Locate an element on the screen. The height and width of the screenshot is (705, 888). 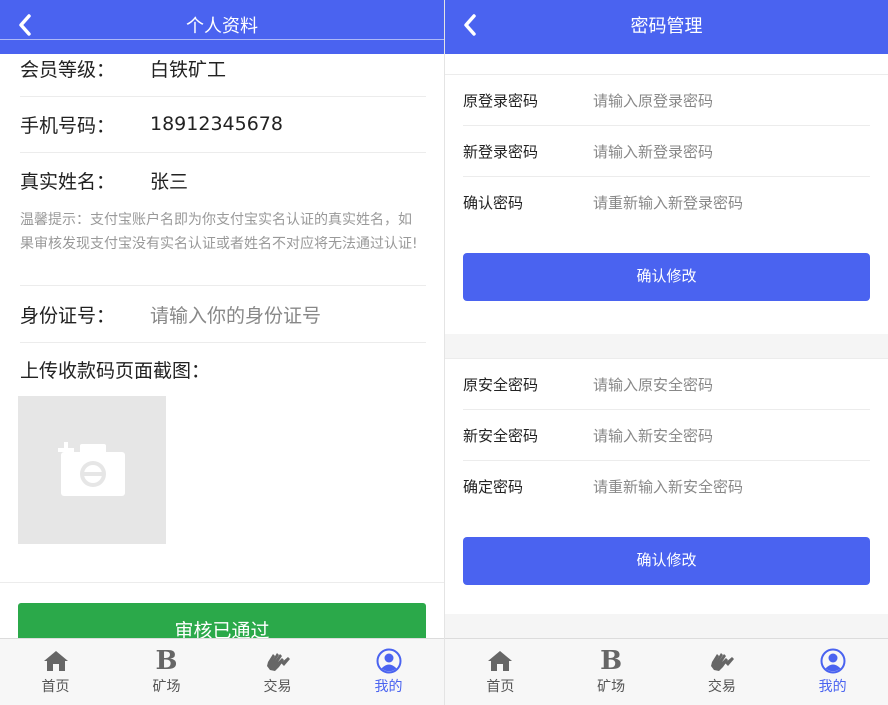
new-security-password-row: 新安全密码 请输入新安全密码 is located at coordinates (666, 435).